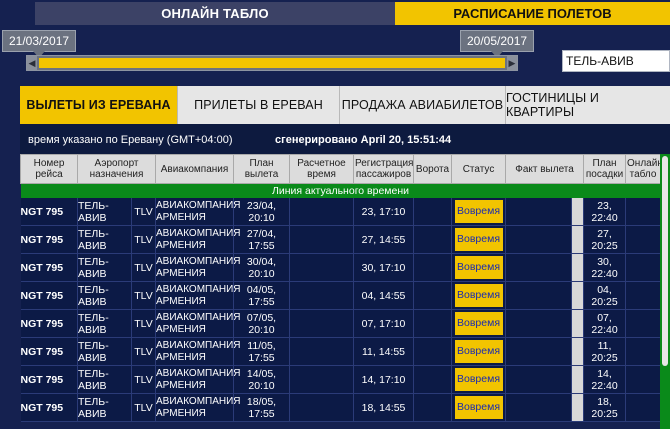 The width and height of the screenshot is (670, 429). I want to click on plan-departure-date: 27/04,, so click(261, 233).